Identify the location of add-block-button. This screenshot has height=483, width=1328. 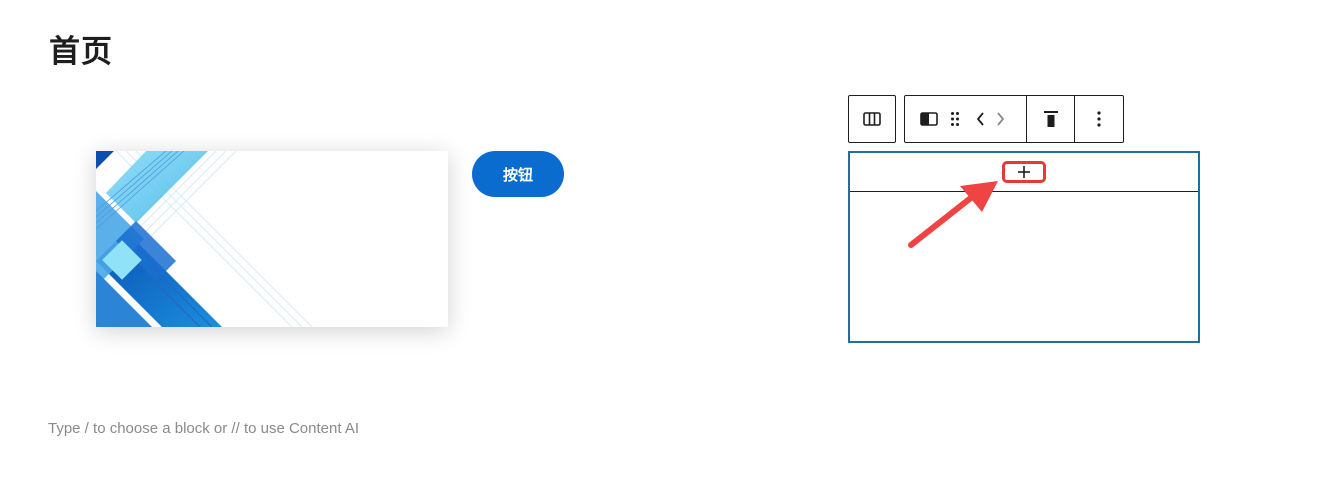
(1024, 172).